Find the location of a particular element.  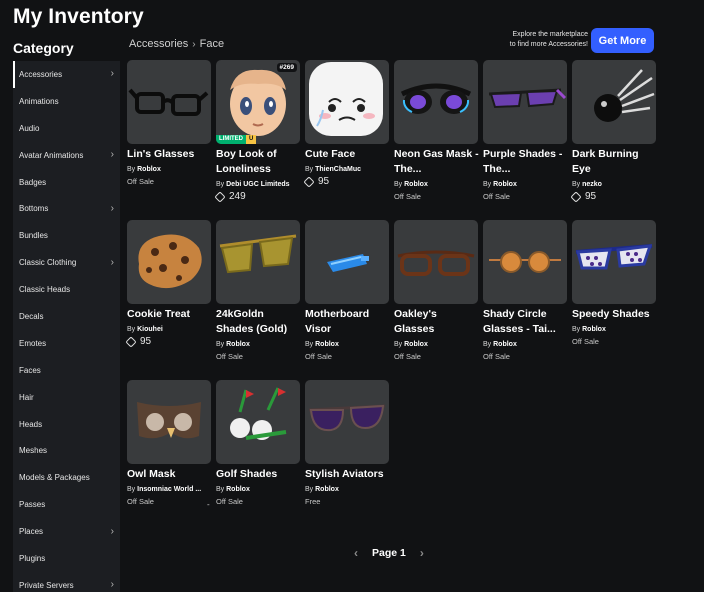

item-card: Golf Shades By Roblox Off Sale is located at coordinates (258, 444).